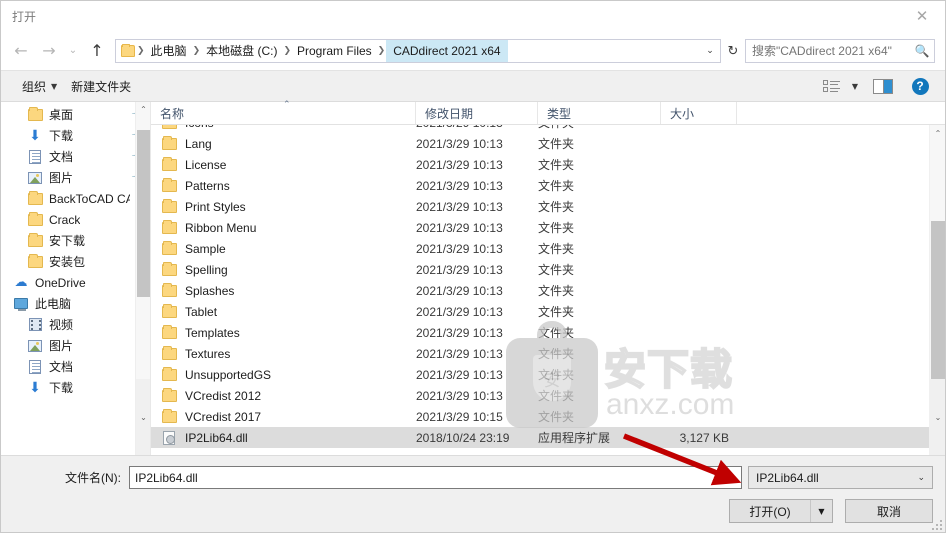 This screenshot has height=533, width=946. I want to click on list-scroll-up-icon: ⌃, so click(937, 133).